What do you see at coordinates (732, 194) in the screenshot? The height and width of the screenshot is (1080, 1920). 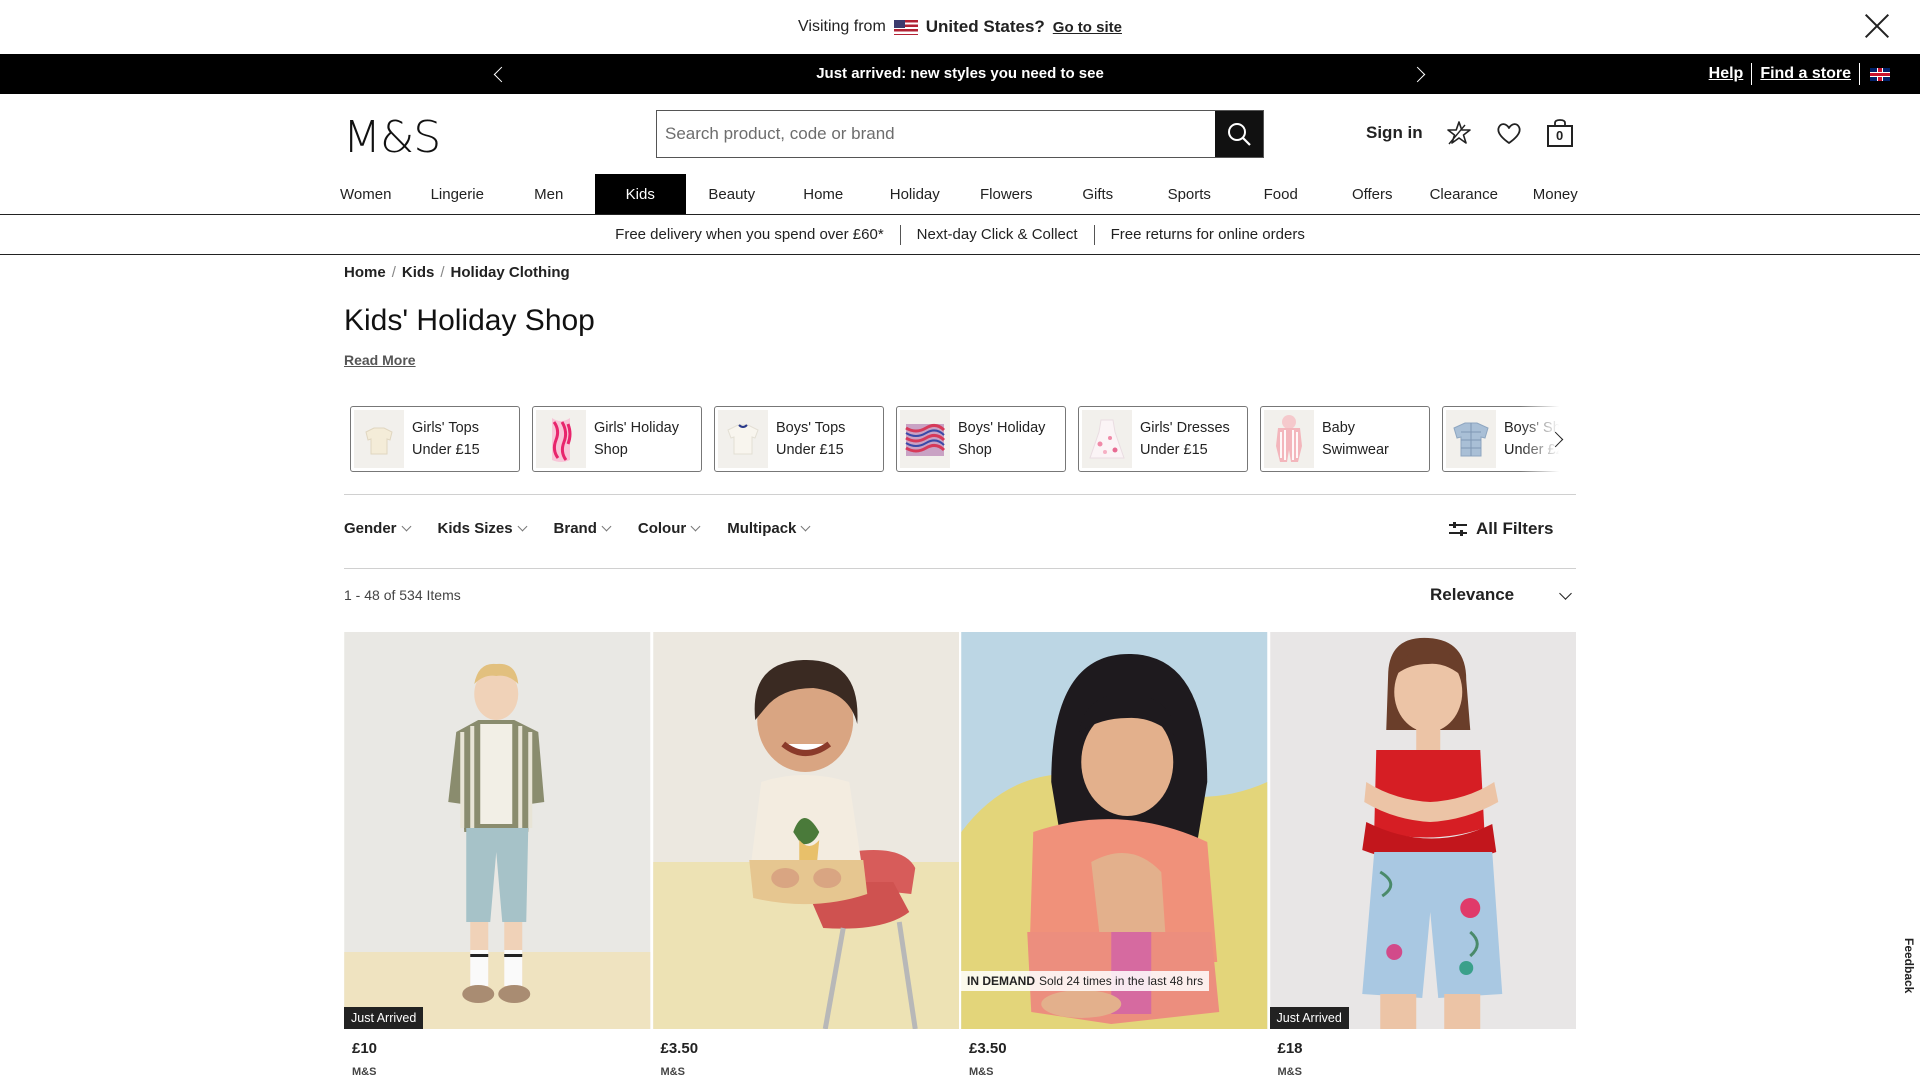 I see `nav-item-beauty: Beauty` at bounding box center [732, 194].